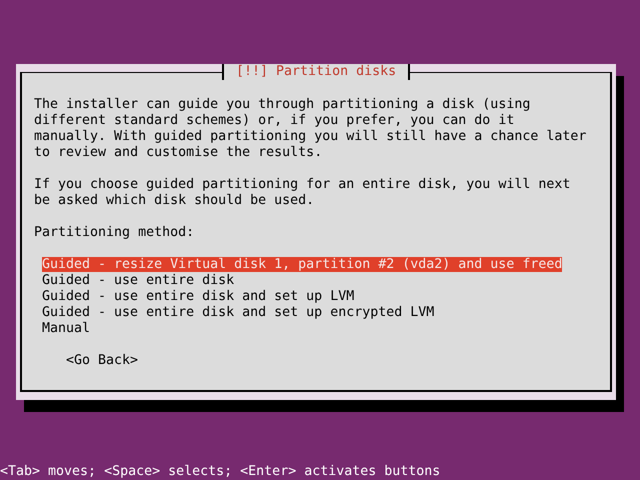 The height and width of the screenshot is (480, 640). I want to click on description-paragraph: The installer can guide you through partitioning a disk (using different standard schemes) or, if you prefer, you can do it manually. With guided partitioning you will still have a chance later to review and customise the results., so click(311, 129).